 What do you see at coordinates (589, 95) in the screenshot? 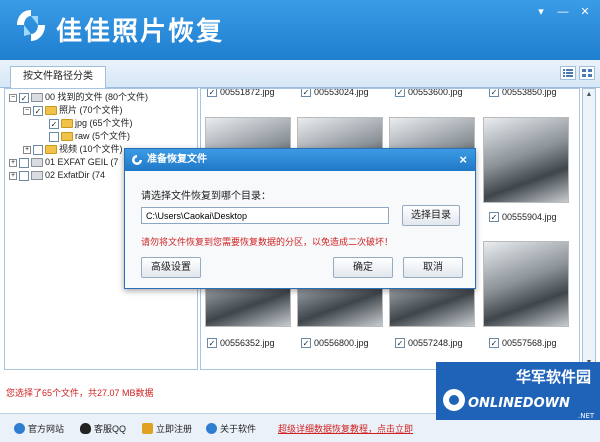
I see `scroll-up-icon: ▲` at bounding box center [589, 95].